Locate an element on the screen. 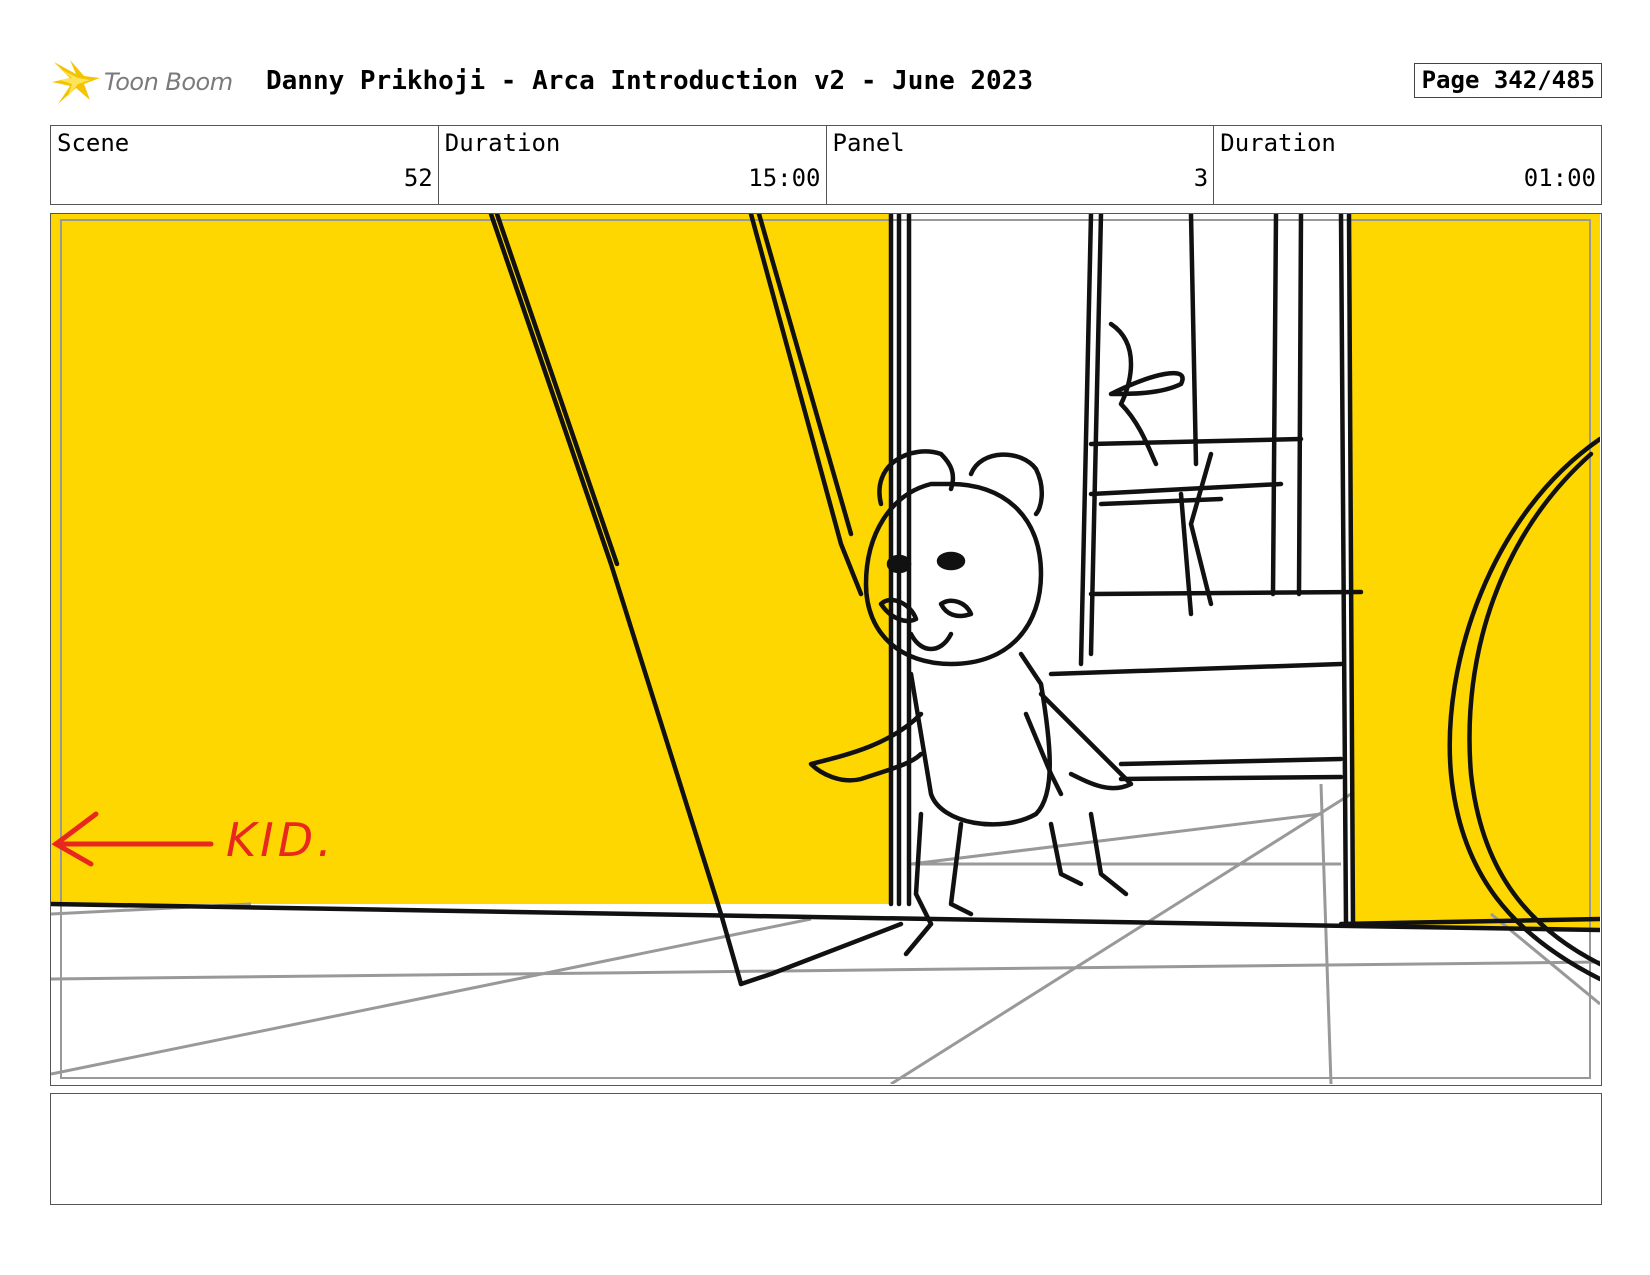 This screenshot has height=1275, width=1650. toon-boom-burst-icon is located at coordinates (76, 82).